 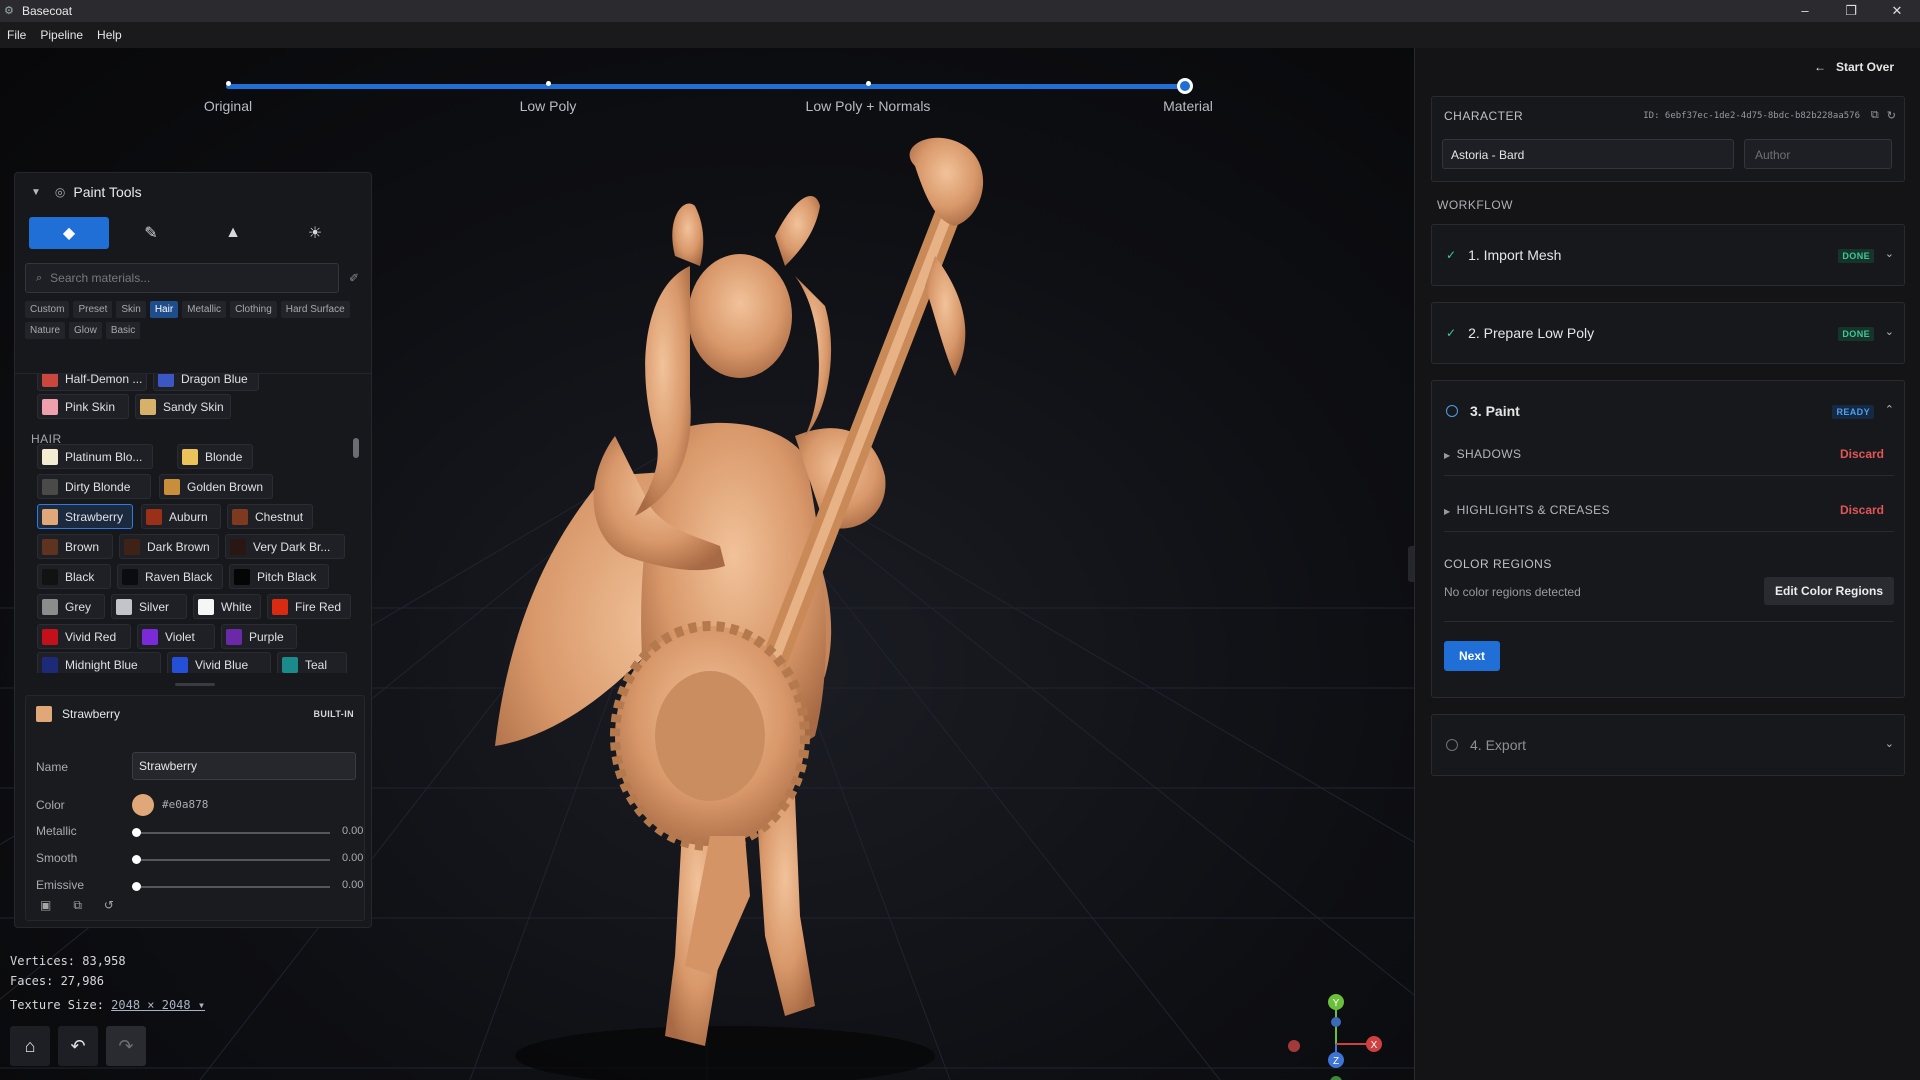 What do you see at coordinates (83, 406) in the screenshot?
I see `material-button: Pink Skin` at bounding box center [83, 406].